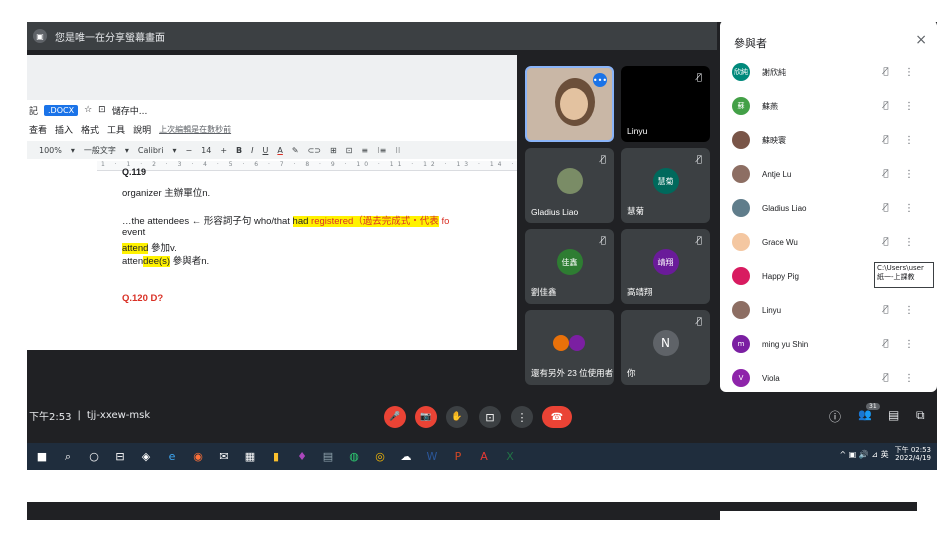 The height and width of the screenshot is (538, 937). What do you see at coordinates (42, 457) in the screenshot?
I see `taskbar-app-icon: ■` at bounding box center [42, 457].